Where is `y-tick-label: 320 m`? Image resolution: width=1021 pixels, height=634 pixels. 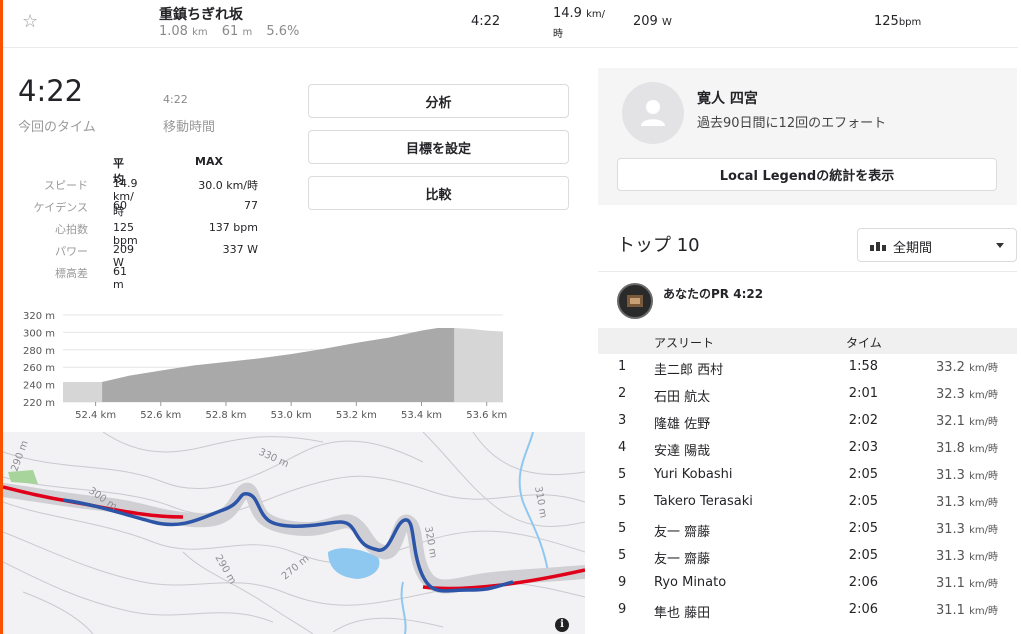 y-tick-label: 320 m is located at coordinates (39, 316).